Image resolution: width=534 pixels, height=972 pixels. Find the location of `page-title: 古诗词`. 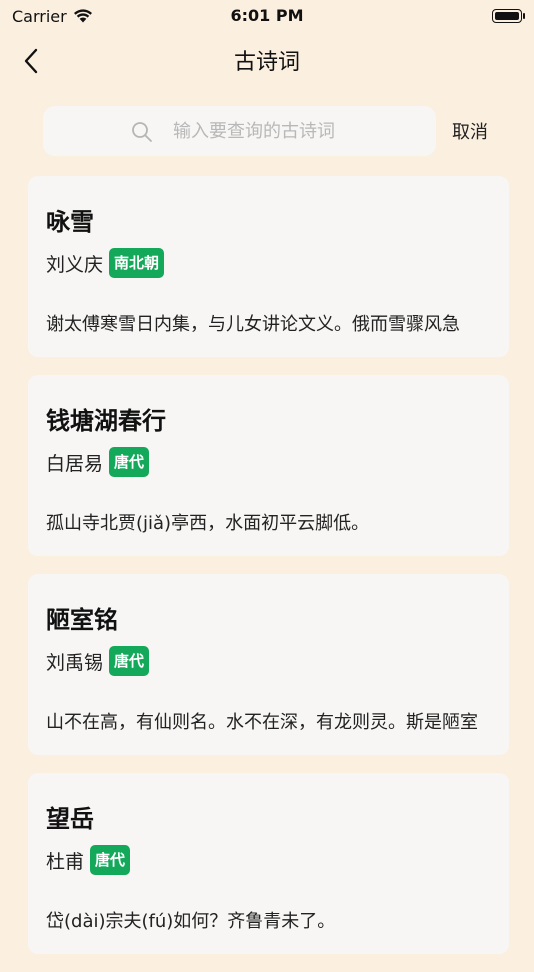

page-title: 古诗词 is located at coordinates (266, 62).